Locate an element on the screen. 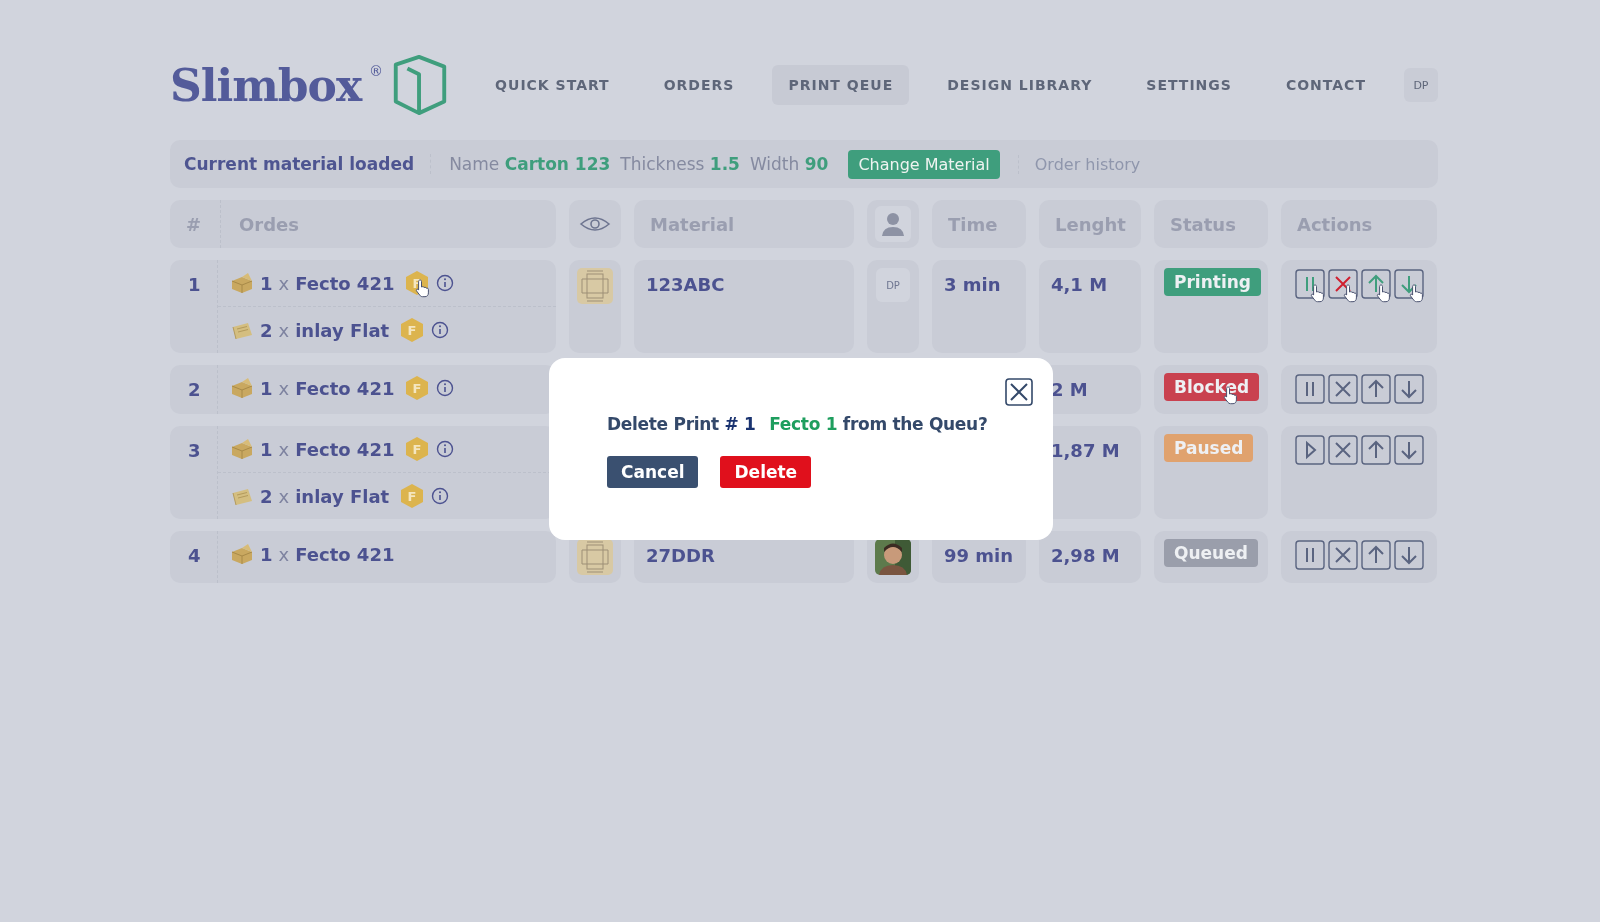  nav-item: SETTINGS is located at coordinates (1189, 85).